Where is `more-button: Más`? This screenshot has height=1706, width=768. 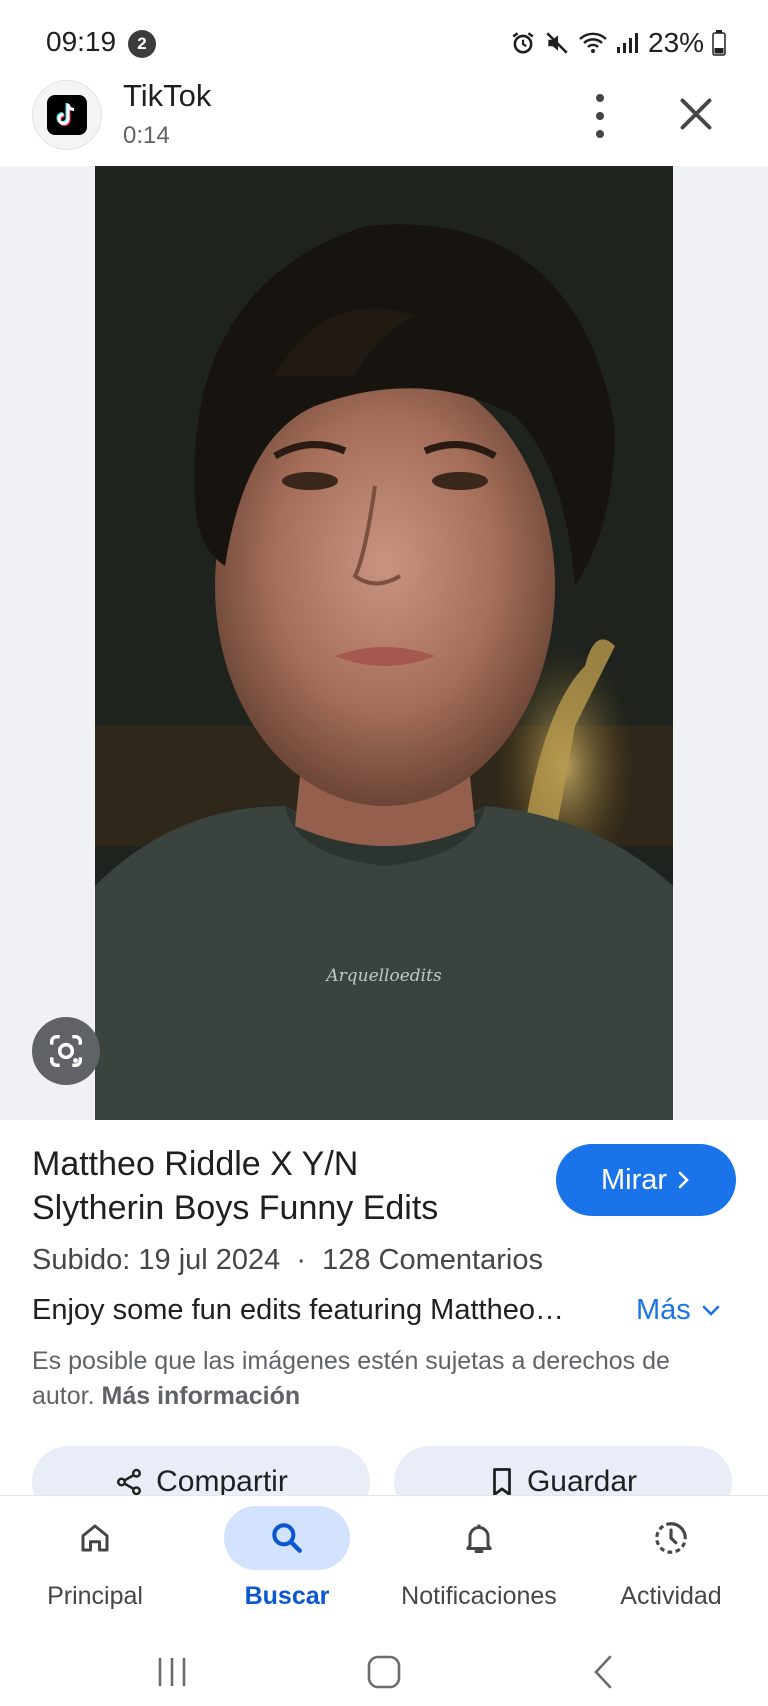
more-button: Más is located at coordinates (678, 1310).